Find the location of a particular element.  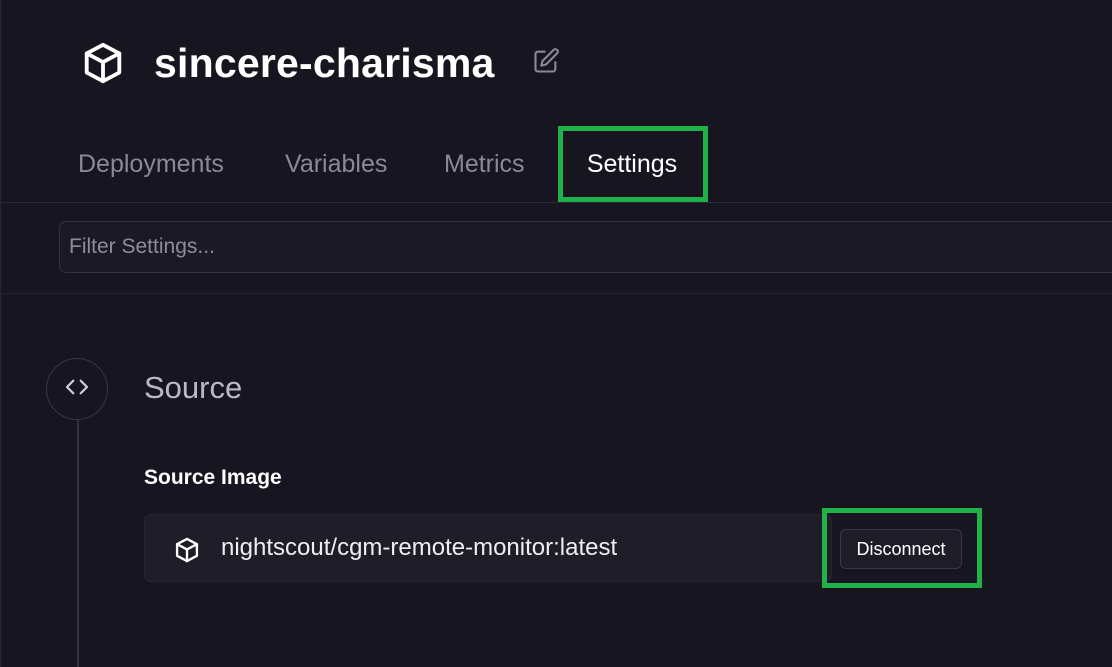

tab-metrics: Metrics is located at coordinates (484, 164).